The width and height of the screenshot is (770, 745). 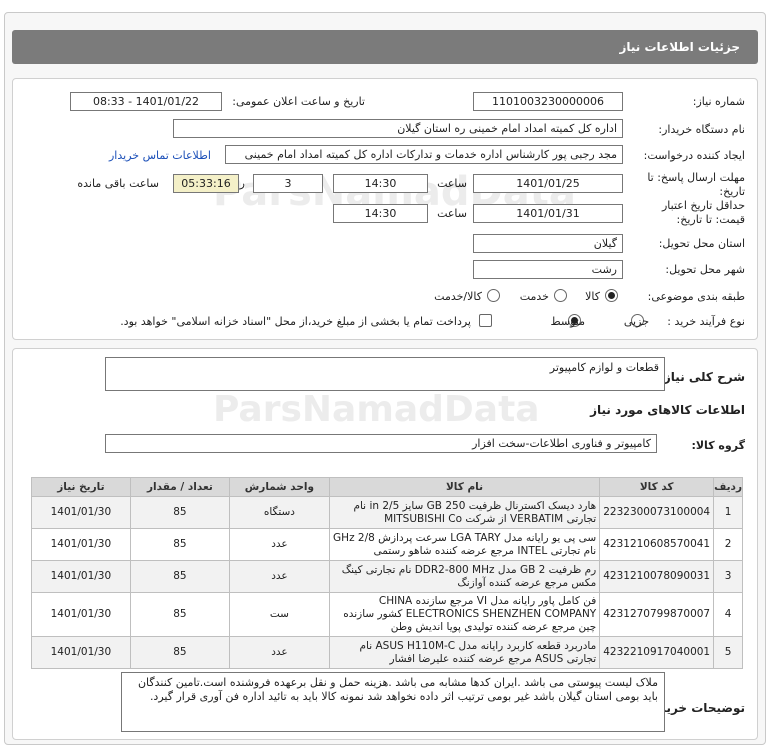 What do you see at coordinates (548, 213) in the screenshot?
I see `validity-date-field: 1401/01/31` at bounding box center [548, 213].